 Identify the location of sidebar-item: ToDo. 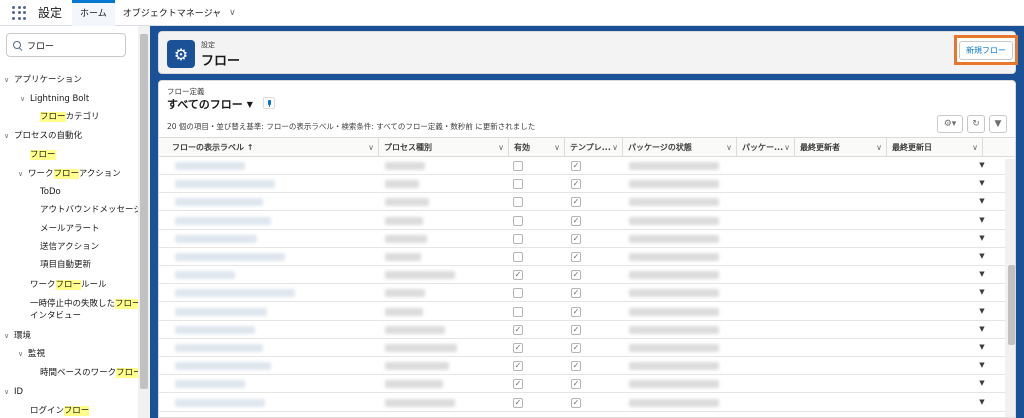
(50, 192).